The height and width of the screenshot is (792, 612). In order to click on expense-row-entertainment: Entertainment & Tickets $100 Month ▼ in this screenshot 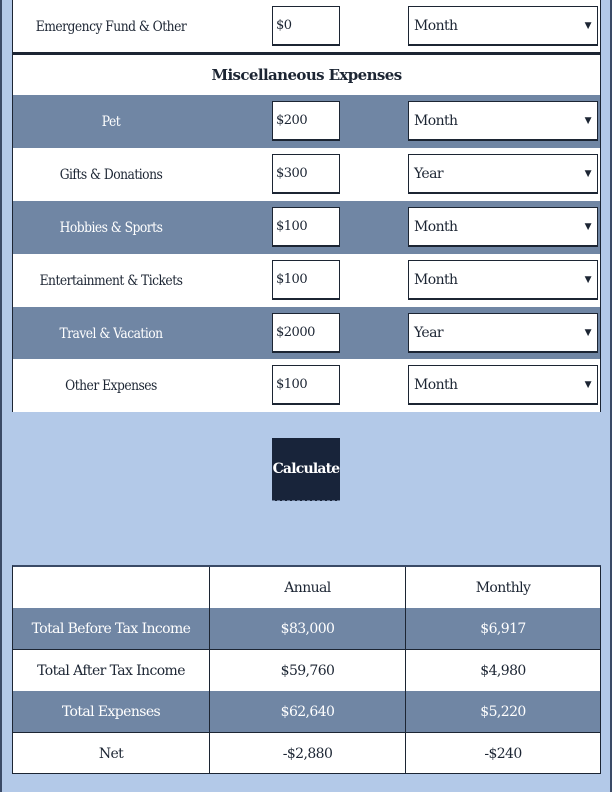, I will do `click(306, 281)`.